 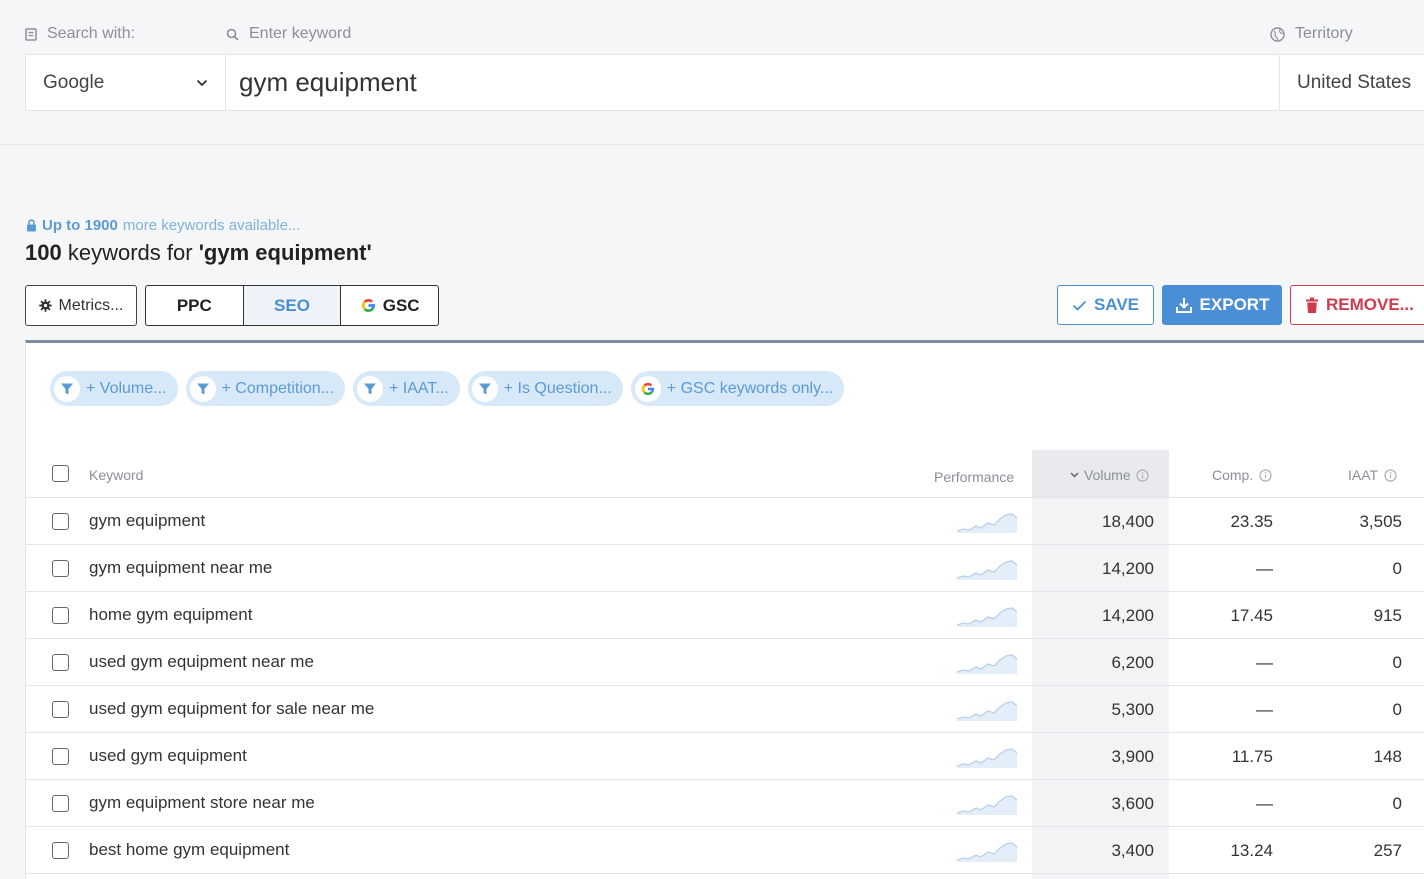 I want to click on territory-value: United States, so click(x=1354, y=82).